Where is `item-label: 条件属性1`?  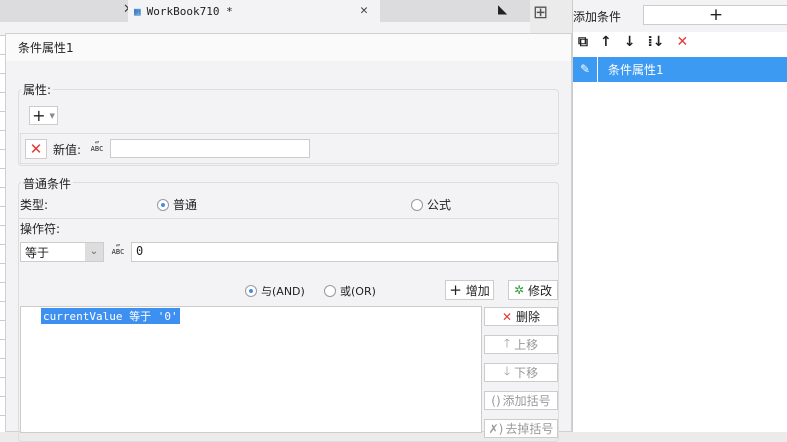 item-label: 条件属性1 is located at coordinates (636, 70).